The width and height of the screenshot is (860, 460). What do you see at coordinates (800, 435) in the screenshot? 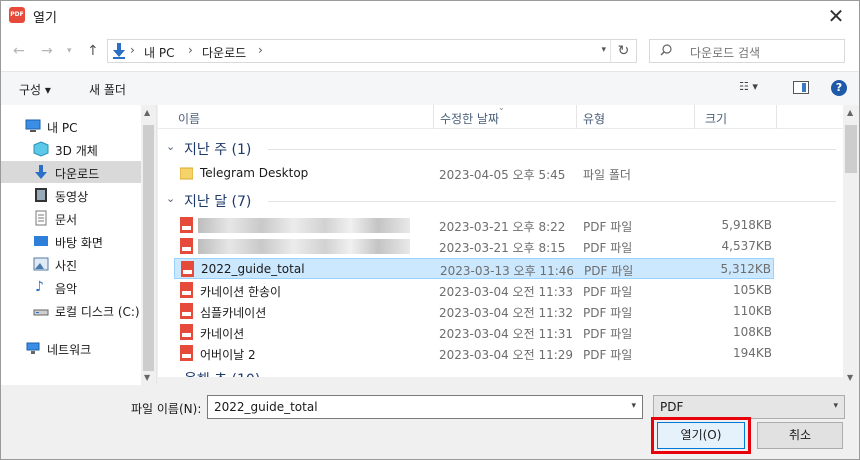
I see `cancel-button: 취소` at bounding box center [800, 435].